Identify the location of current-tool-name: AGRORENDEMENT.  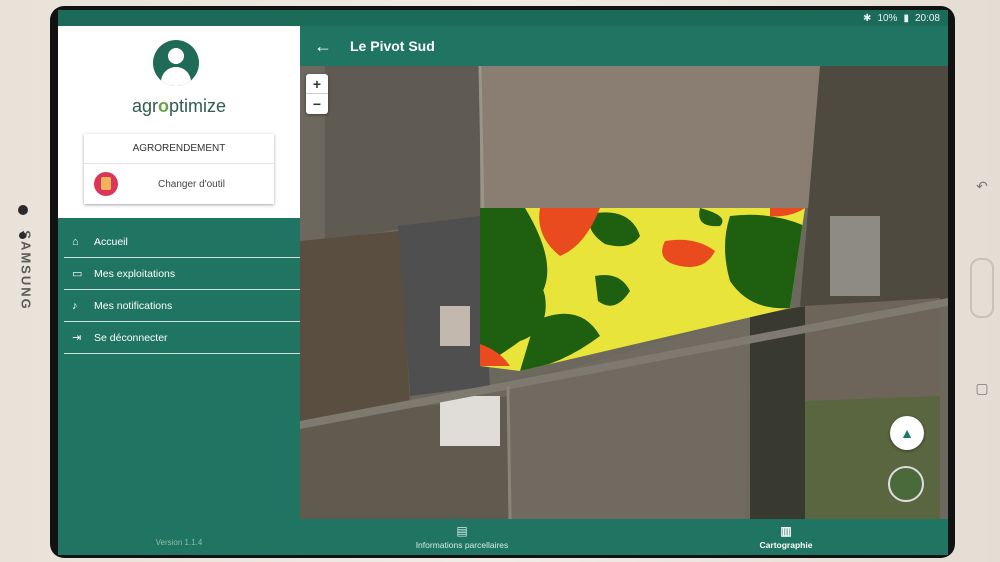
(179, 149).